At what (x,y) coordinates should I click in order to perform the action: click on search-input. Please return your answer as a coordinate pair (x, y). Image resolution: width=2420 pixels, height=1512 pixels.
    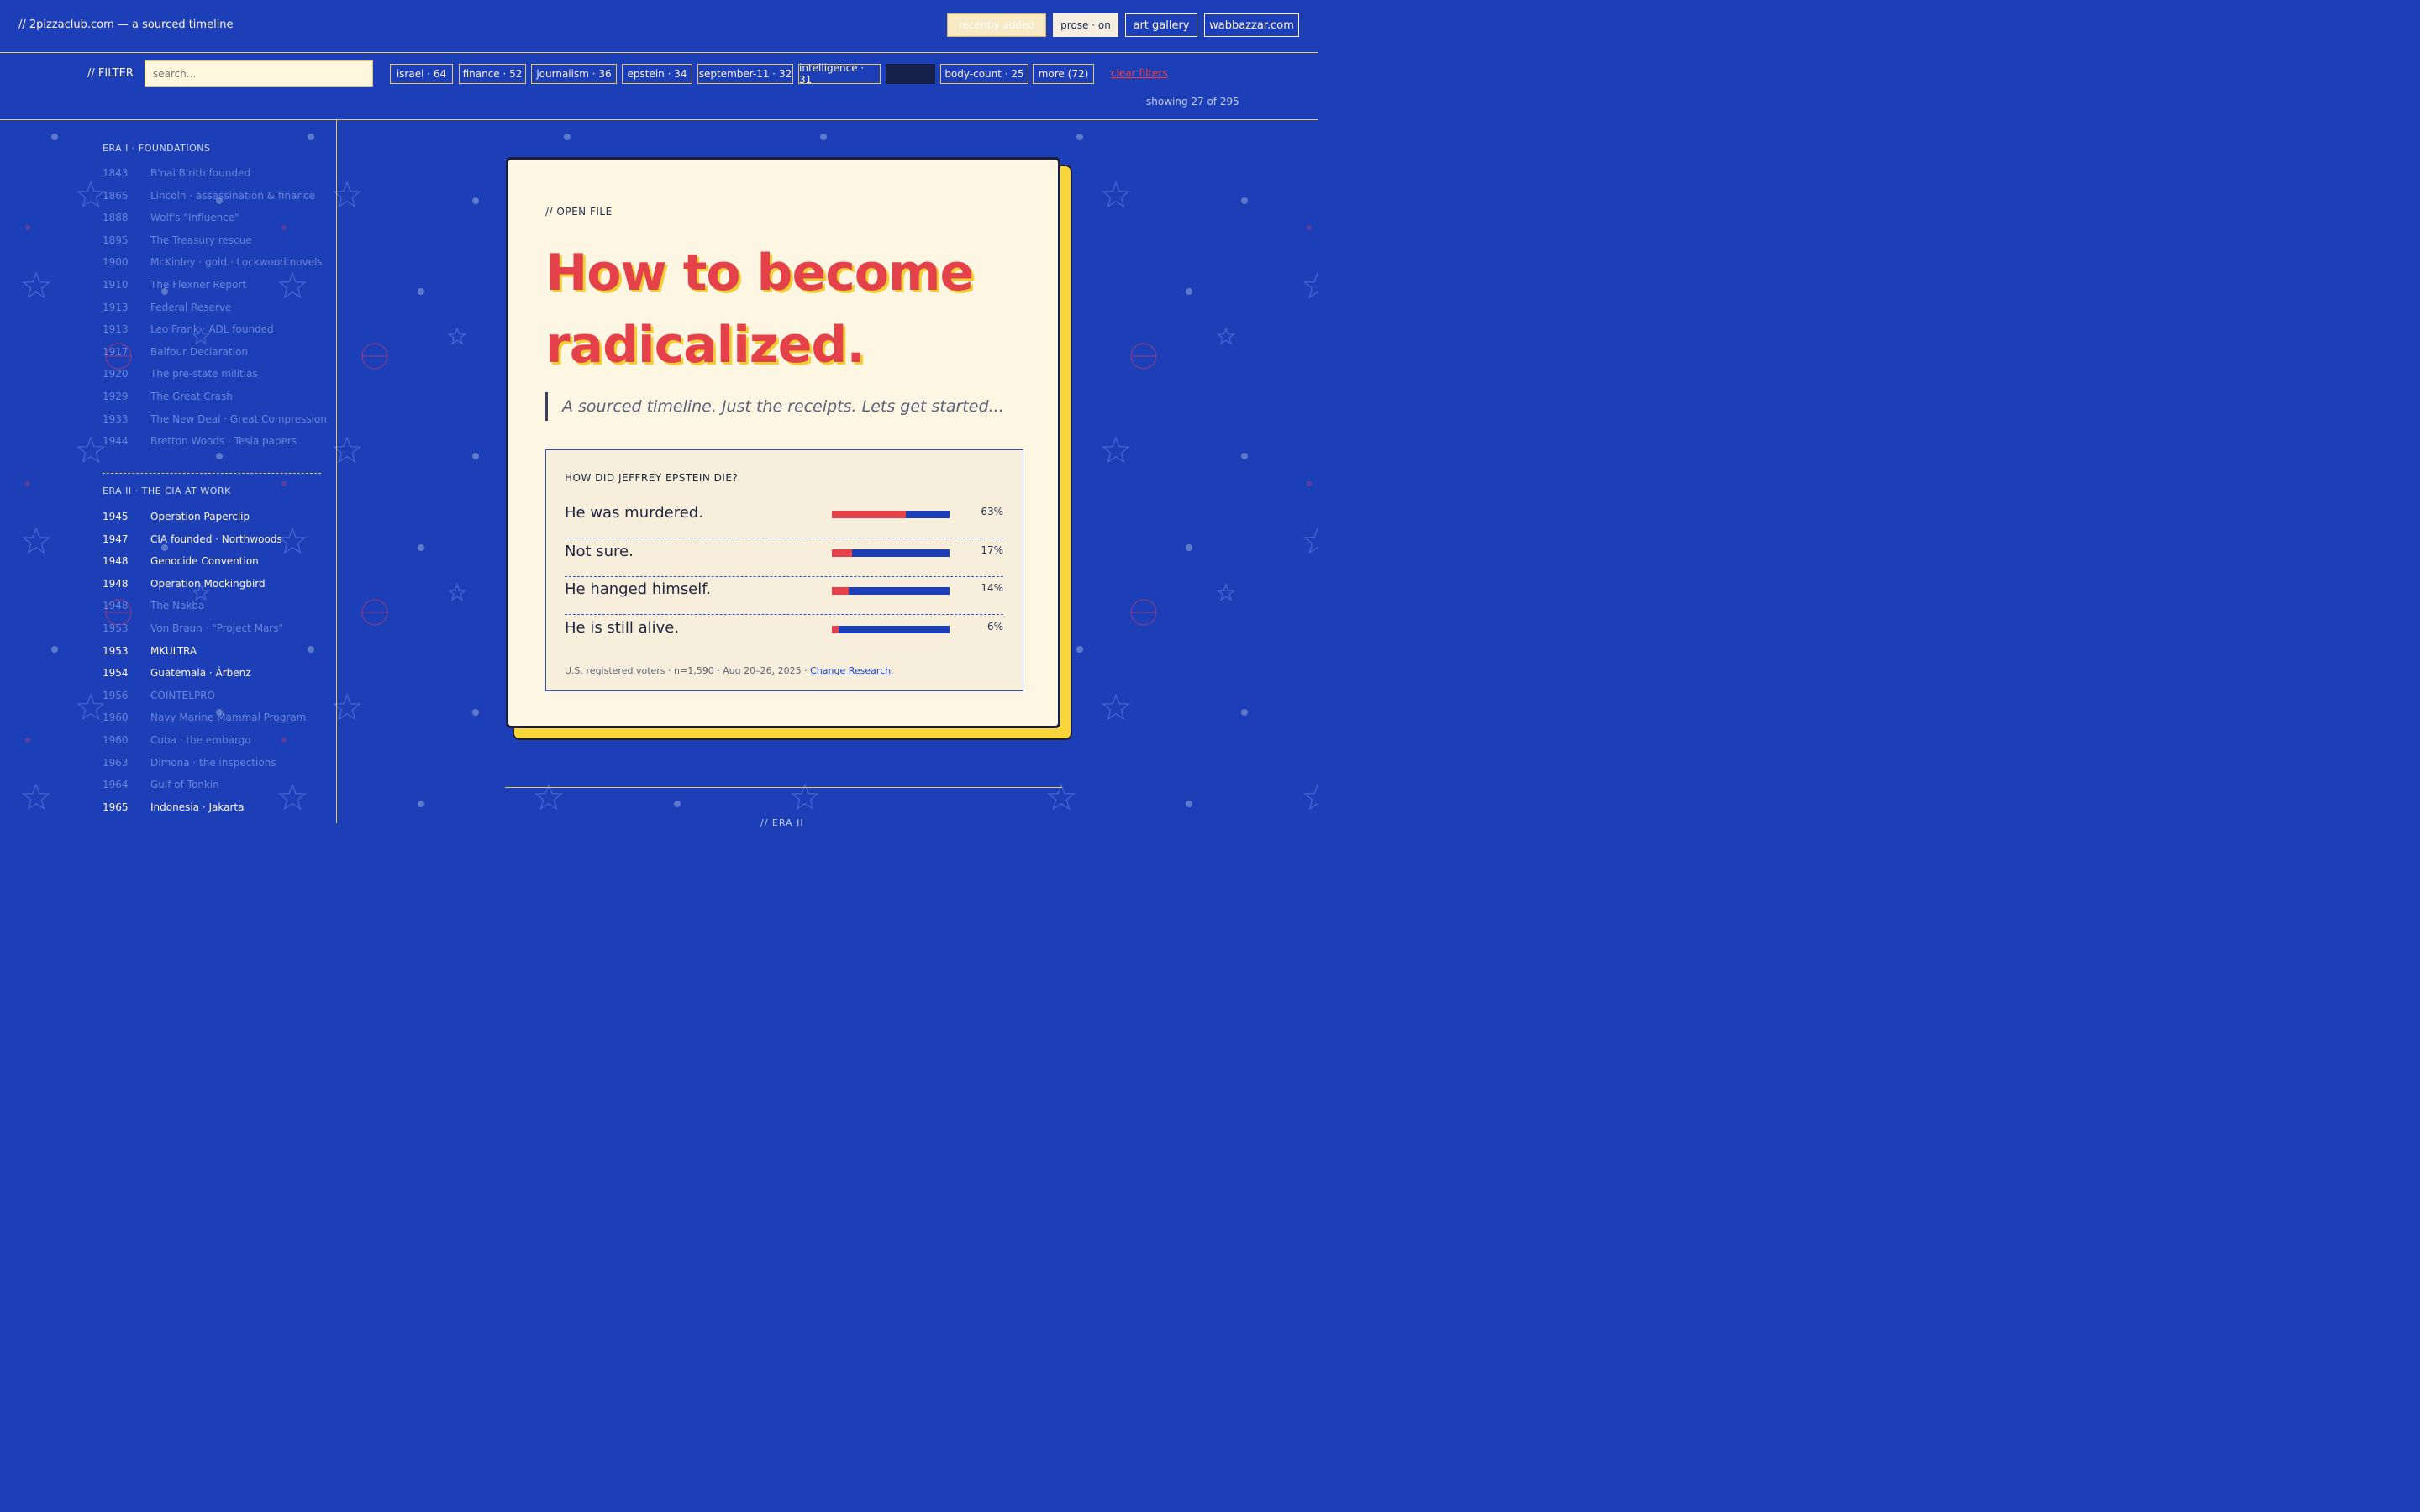
    Looking at the image, I should click on (259, 73).